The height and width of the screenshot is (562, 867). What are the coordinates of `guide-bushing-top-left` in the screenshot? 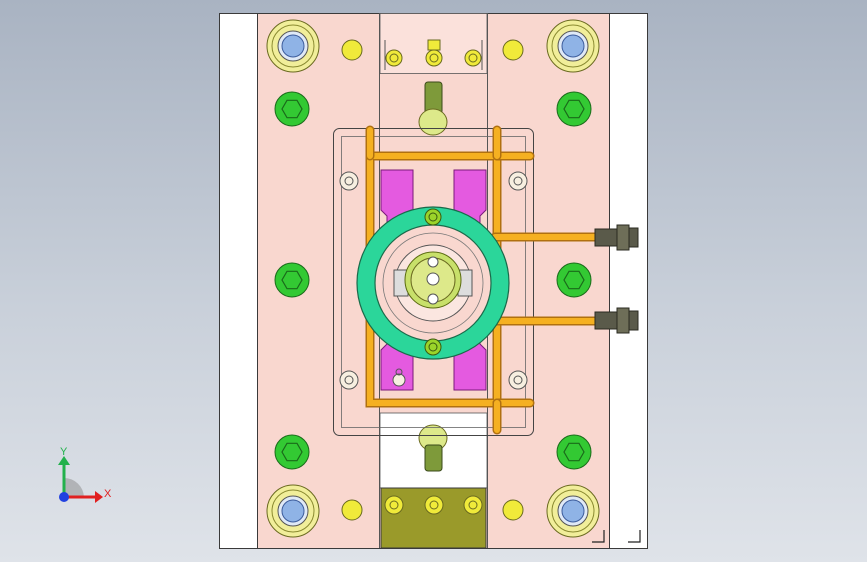 It's located at (293, 46).